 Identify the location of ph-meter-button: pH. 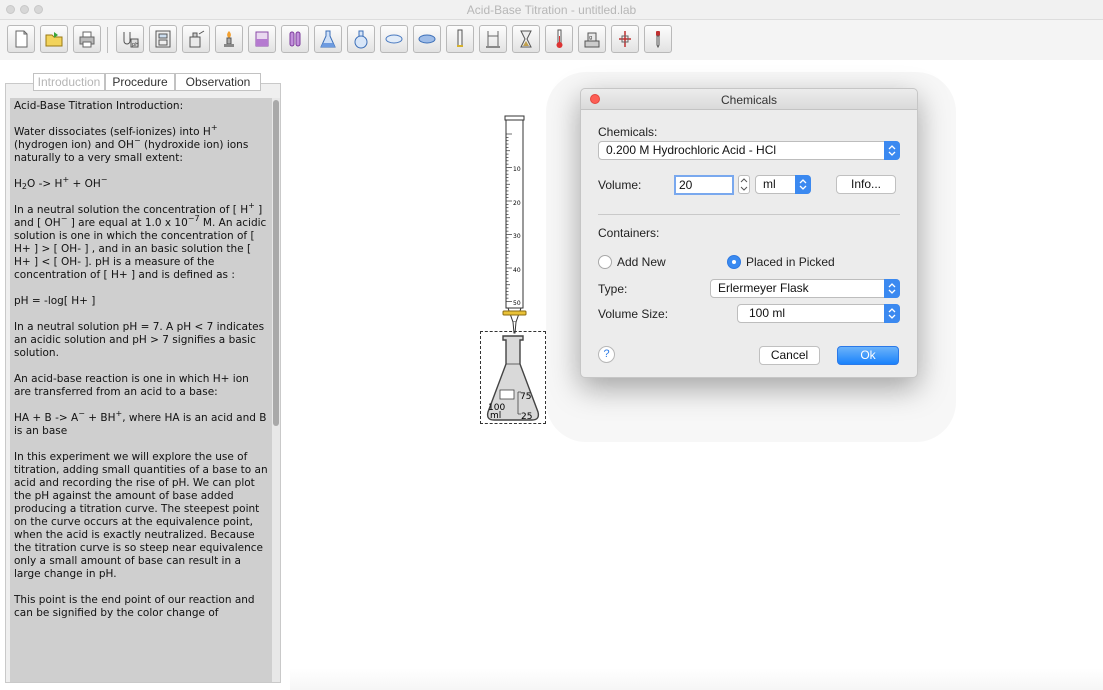
(130, 39).